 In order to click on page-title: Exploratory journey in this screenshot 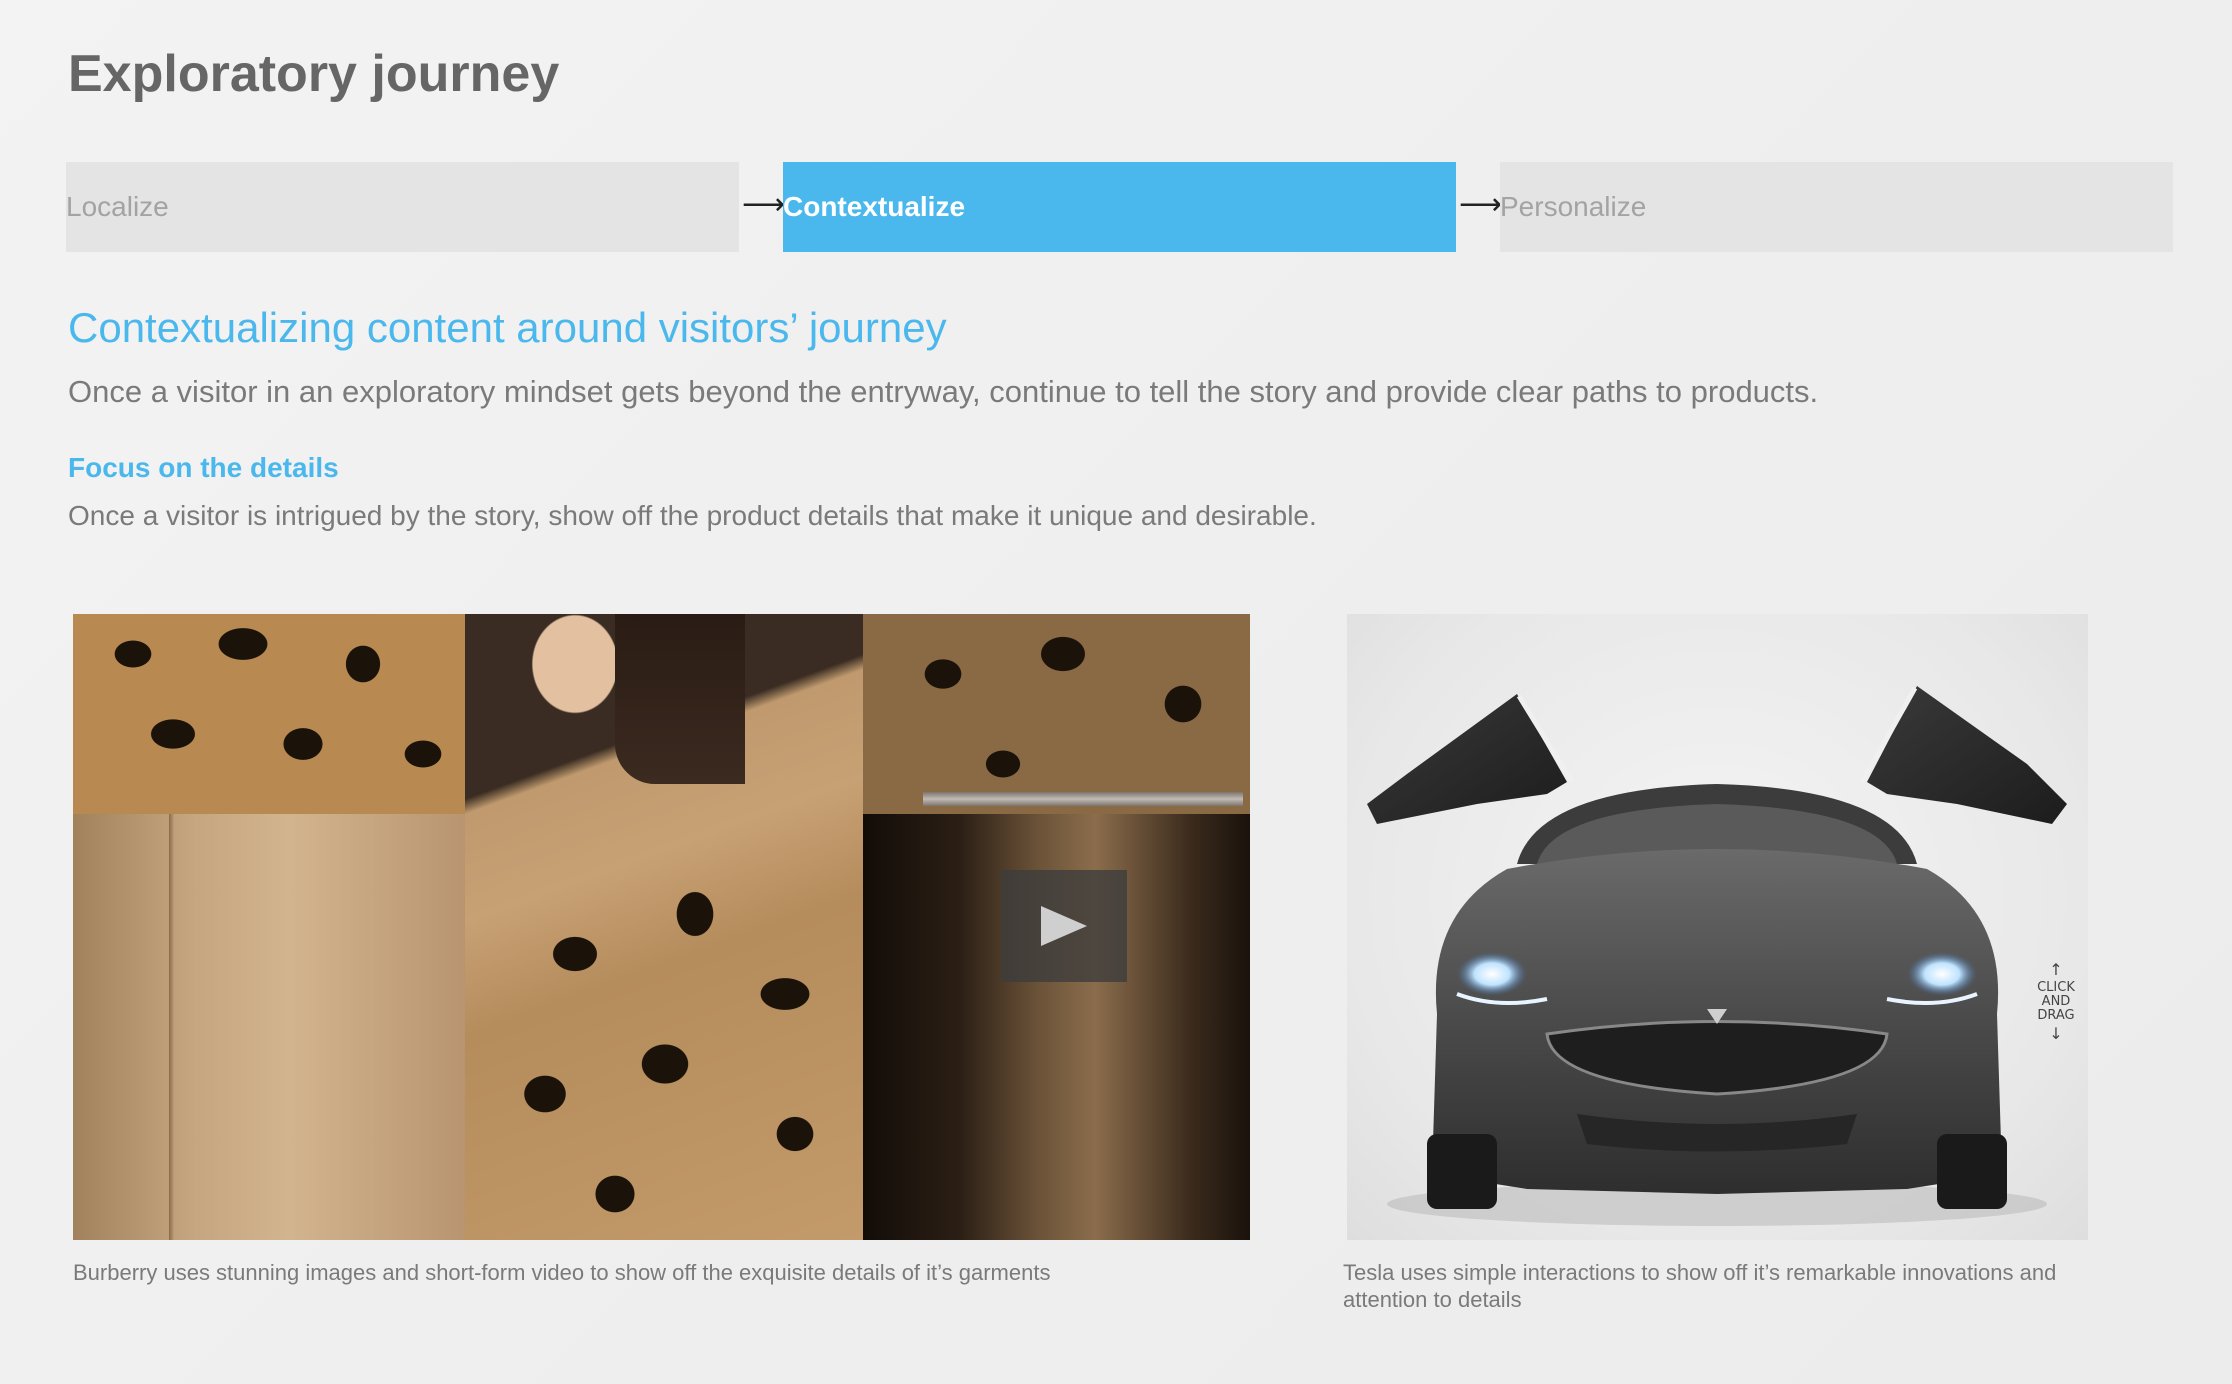, I will do `click(314, 74)`.